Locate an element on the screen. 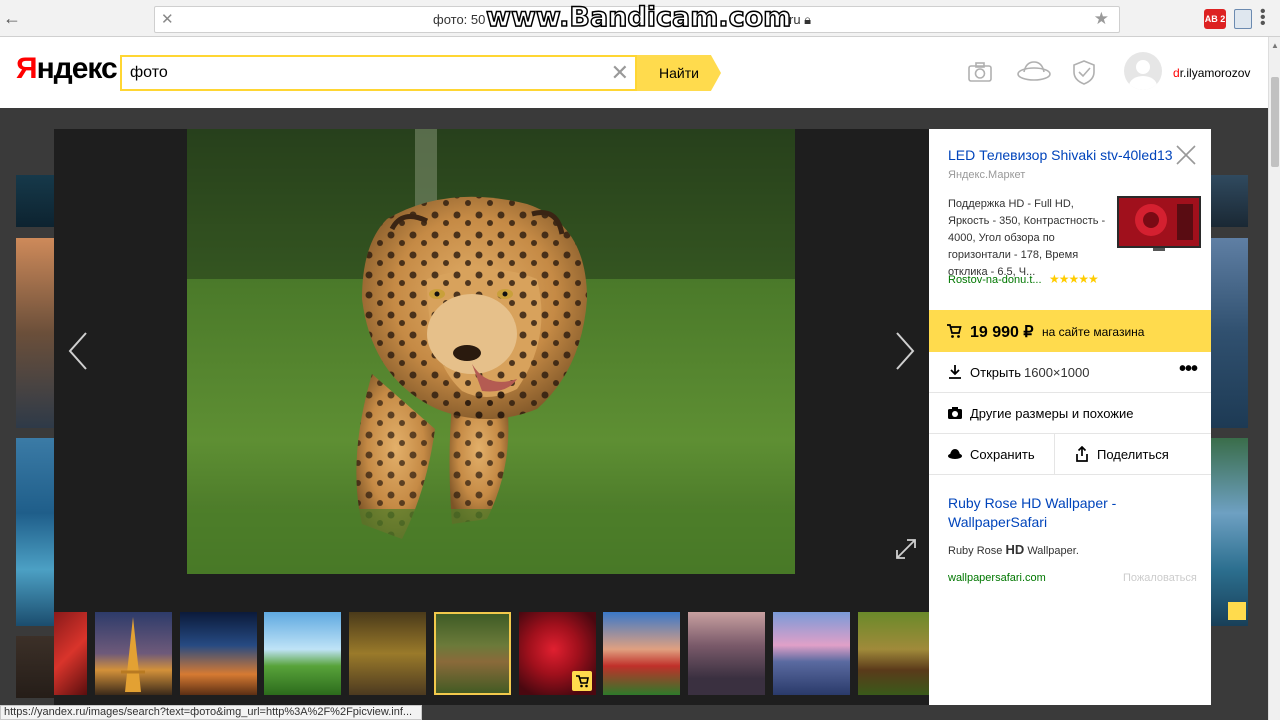  avatar is located at coordinates (1143, 71).